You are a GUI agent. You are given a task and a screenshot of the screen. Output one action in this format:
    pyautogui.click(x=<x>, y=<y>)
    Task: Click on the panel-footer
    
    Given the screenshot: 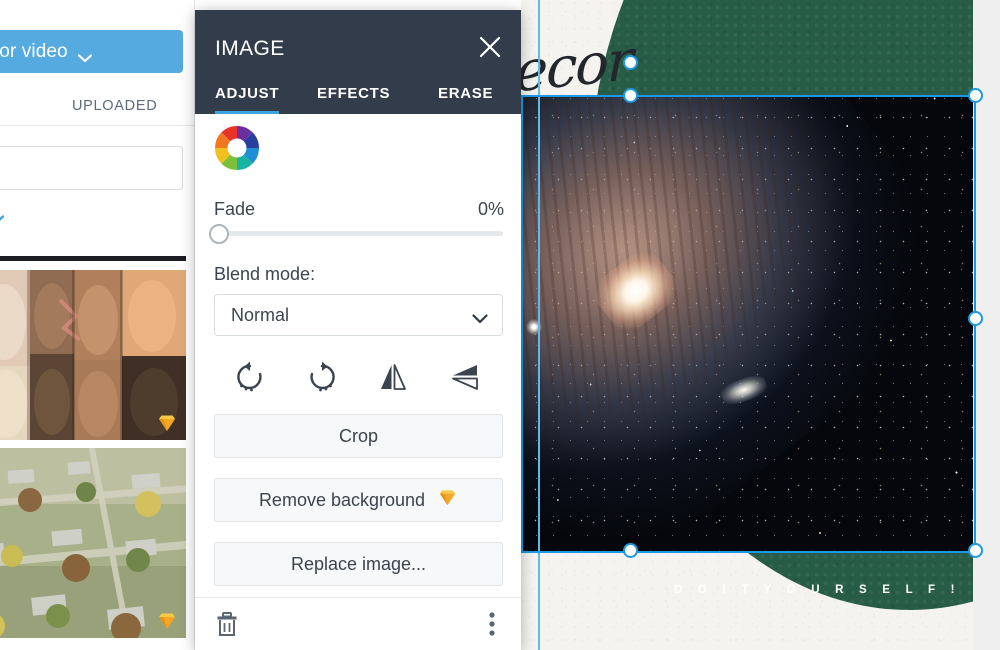 What is the action you would take?
    pyautogui.click(x=358, y=623)
    